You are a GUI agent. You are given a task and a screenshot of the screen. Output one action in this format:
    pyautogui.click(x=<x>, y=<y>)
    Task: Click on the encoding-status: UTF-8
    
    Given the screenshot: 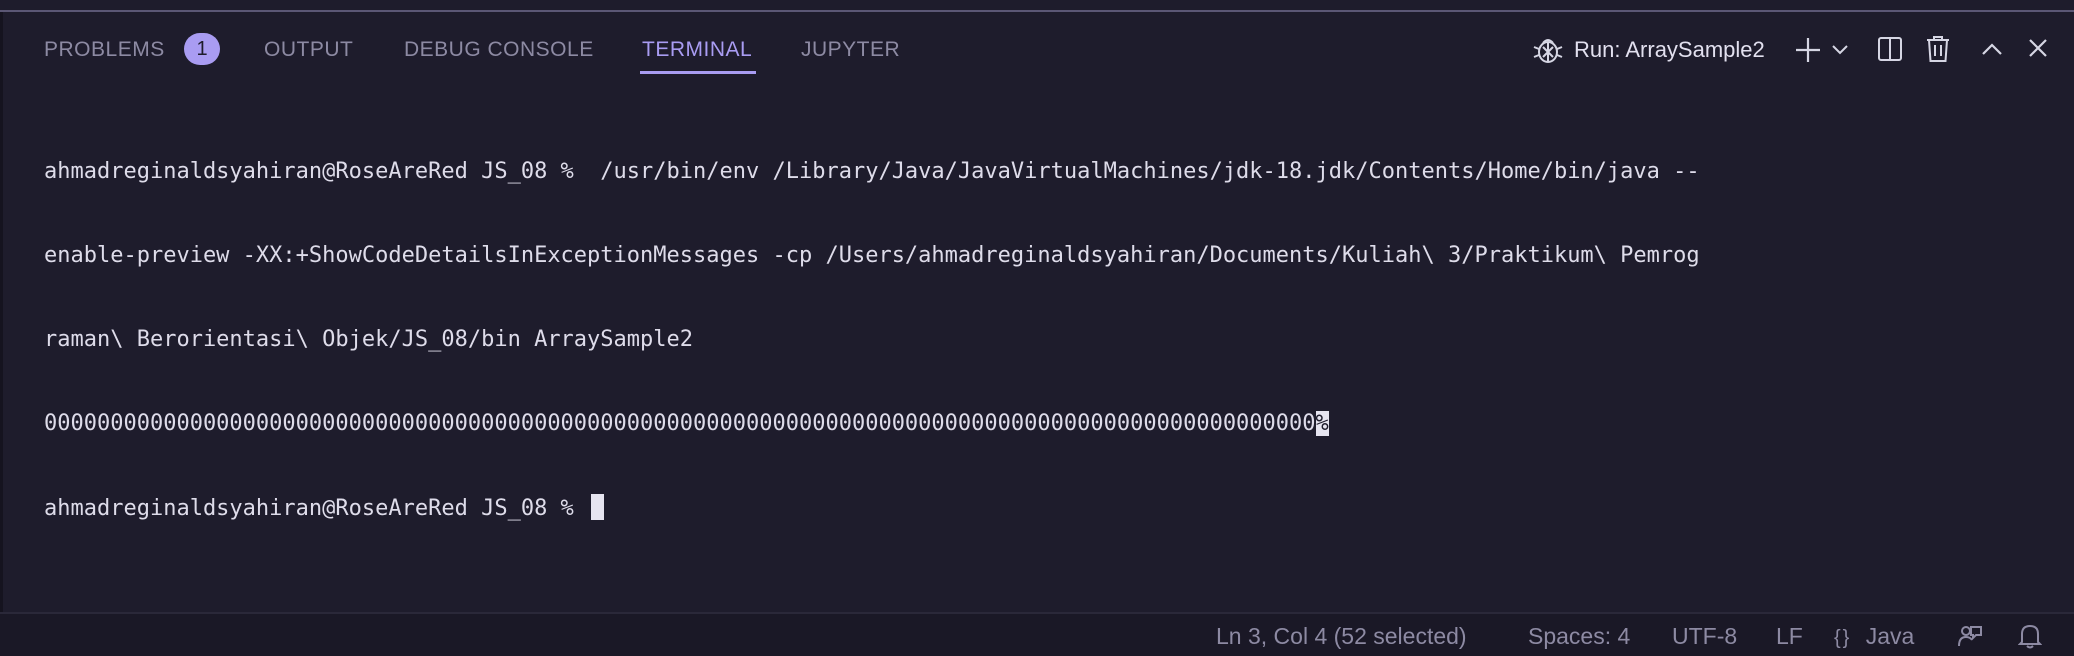 What is the action you would take?
    pyautogui.click(x=1704, y=636)
    